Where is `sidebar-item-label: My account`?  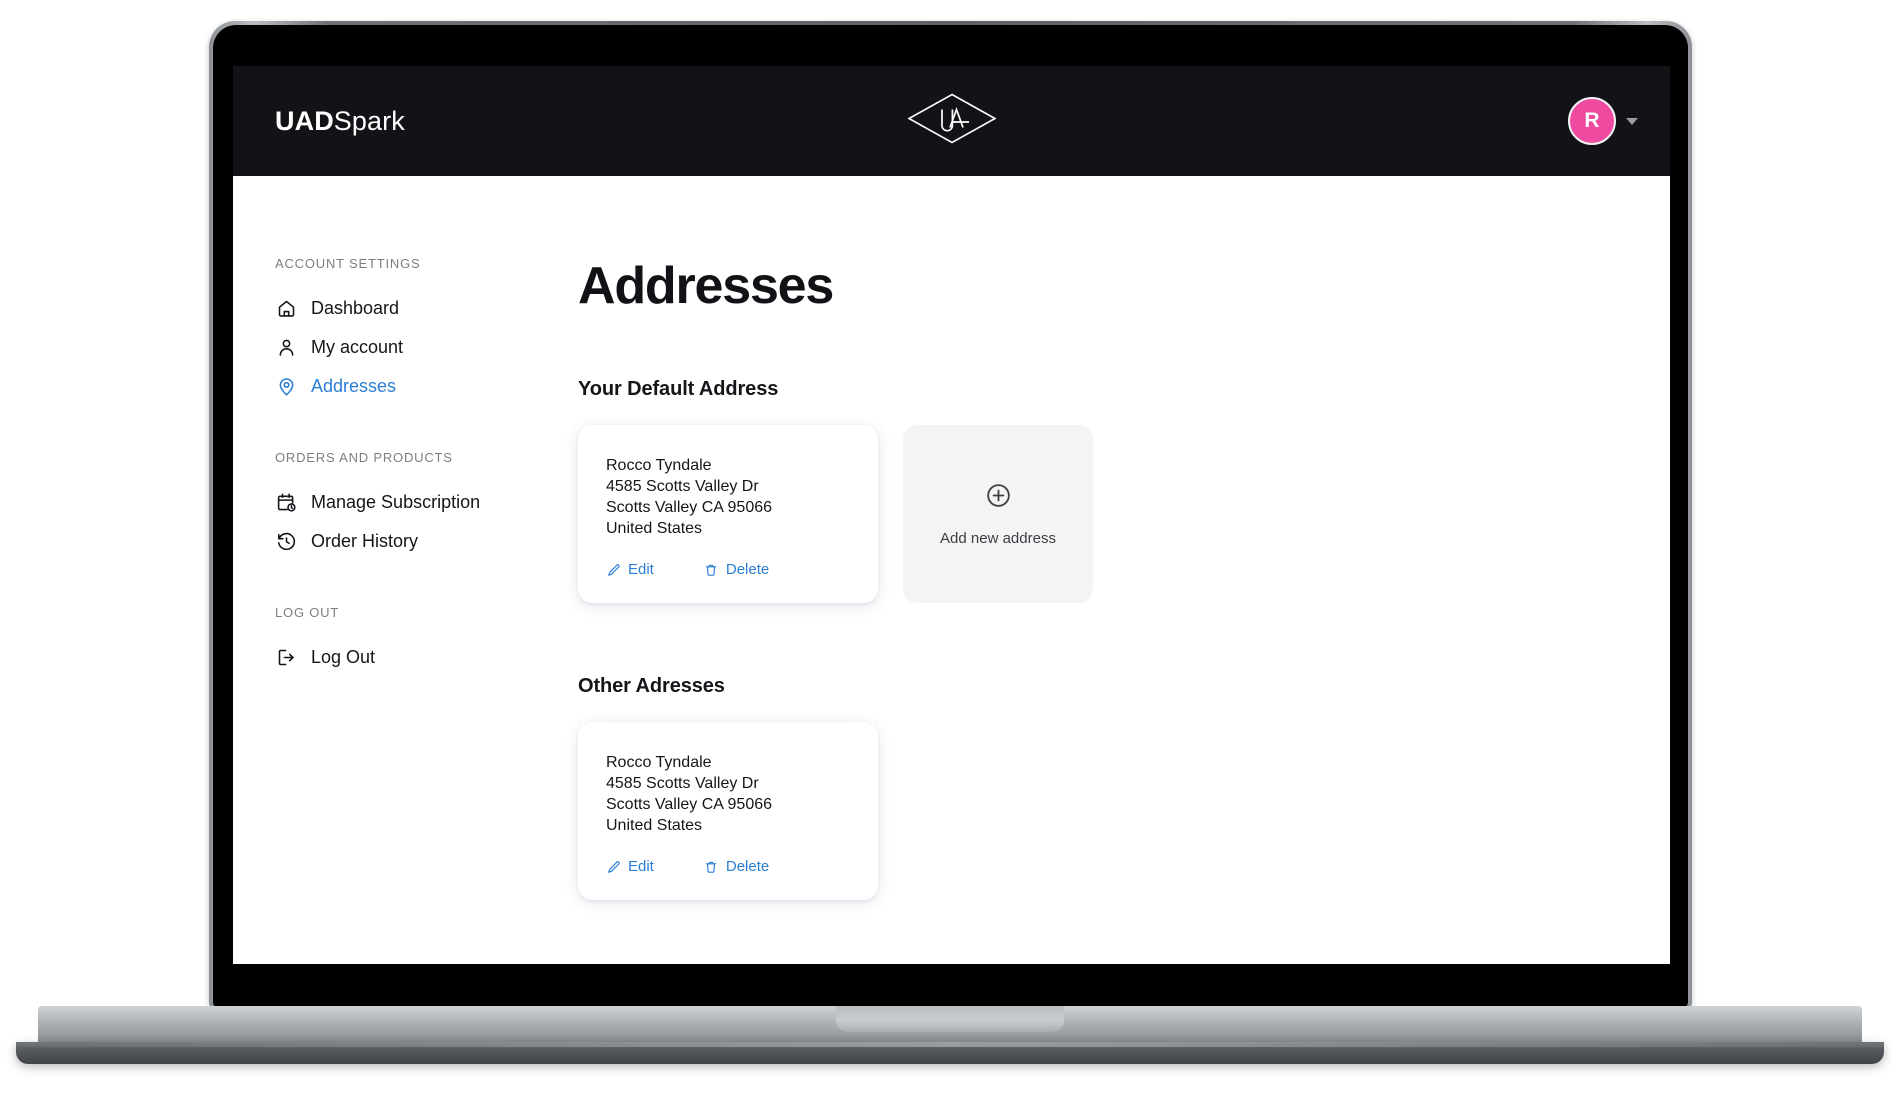
sidebar-item-label: My account is located at coordinates (357, 347).